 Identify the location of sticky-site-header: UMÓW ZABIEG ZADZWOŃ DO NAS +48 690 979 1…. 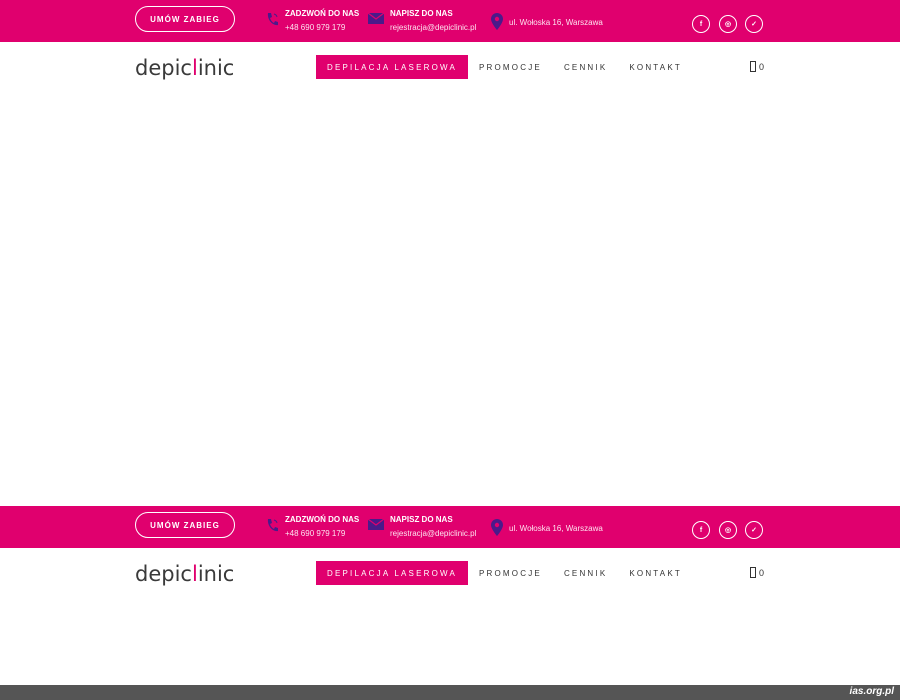
(450, 552).